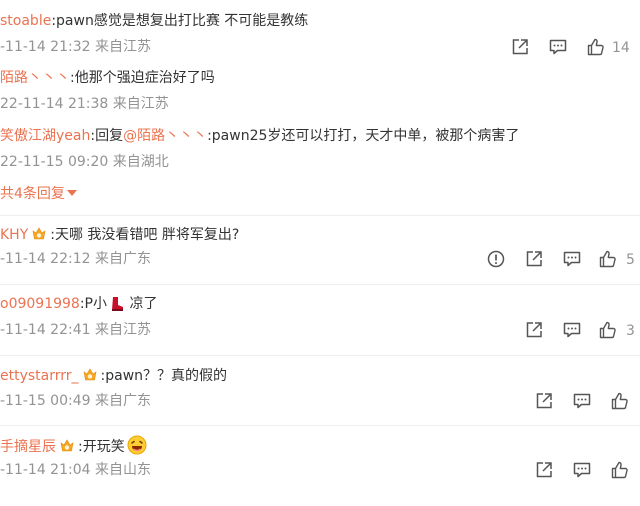 The image size is (640, 506). I want to click on comment-item: 手摘星辰 :开玩笑, so click(73, 446).